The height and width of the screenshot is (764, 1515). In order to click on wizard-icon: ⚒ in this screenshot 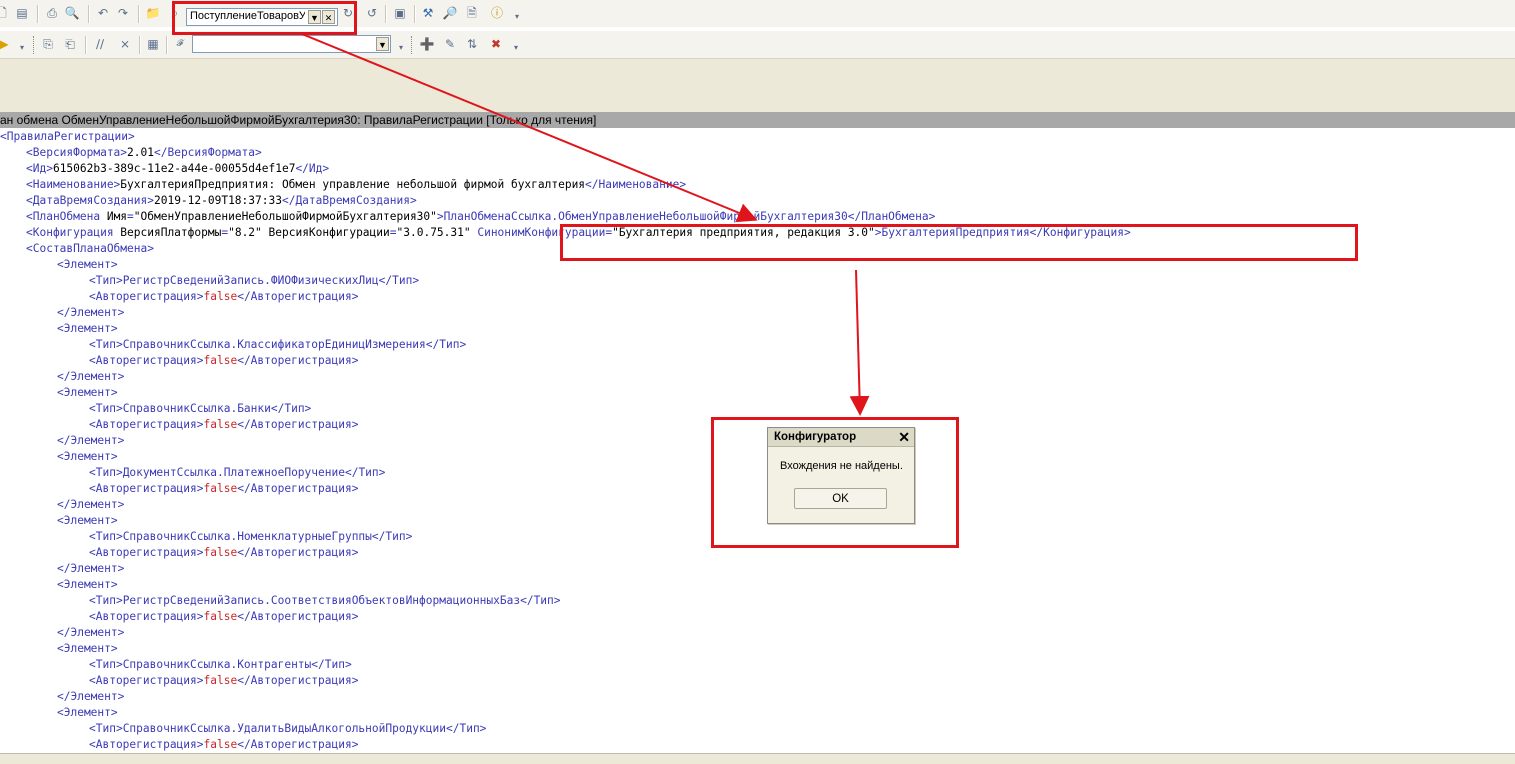, I will do `click(428, 13)`.